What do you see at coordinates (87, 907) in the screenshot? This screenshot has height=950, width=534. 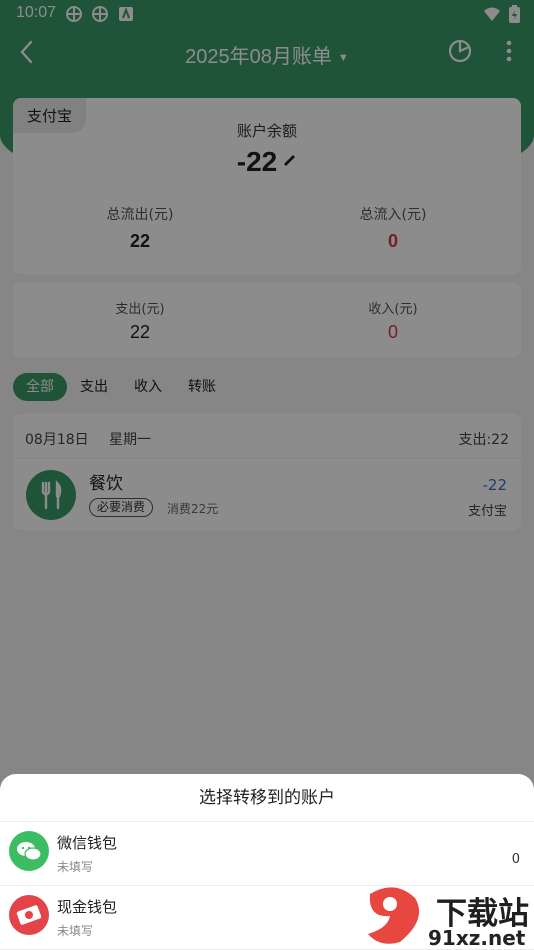 I see `account-name: 现金钱包` at bounding box center [87, 907].